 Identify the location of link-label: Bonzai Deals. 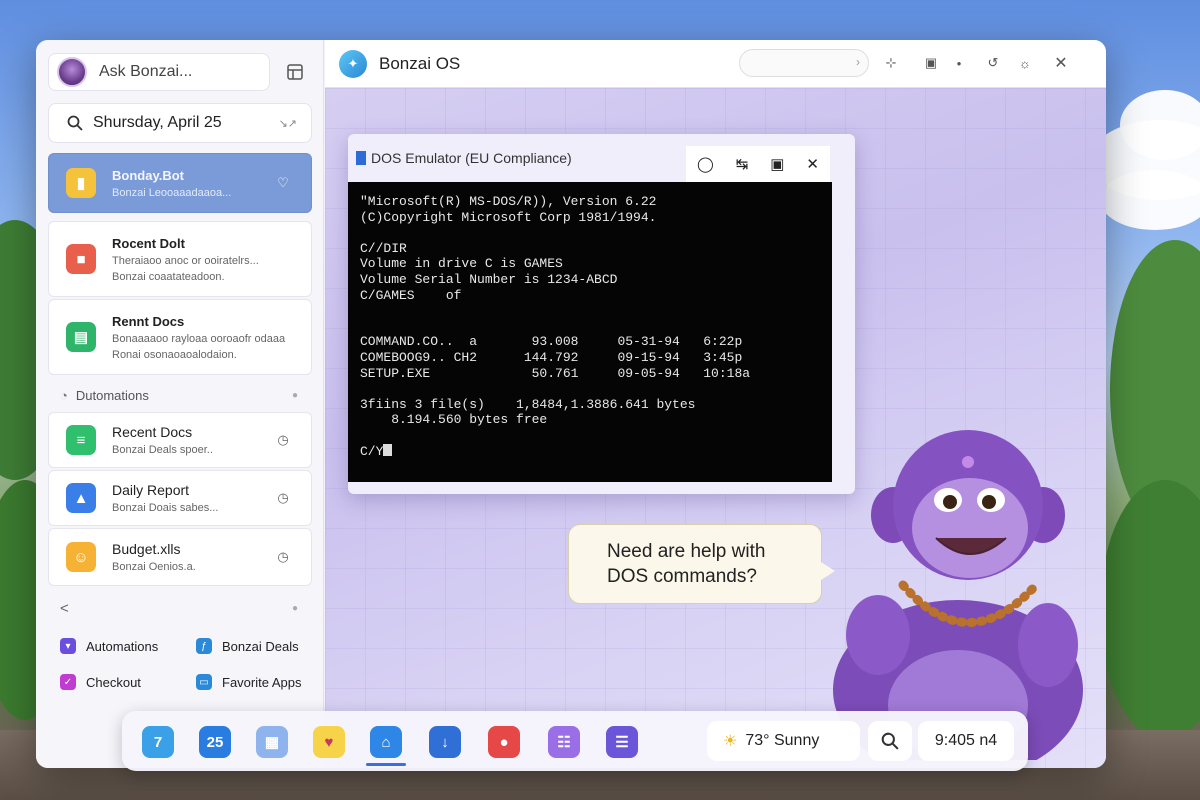
(260, 646).